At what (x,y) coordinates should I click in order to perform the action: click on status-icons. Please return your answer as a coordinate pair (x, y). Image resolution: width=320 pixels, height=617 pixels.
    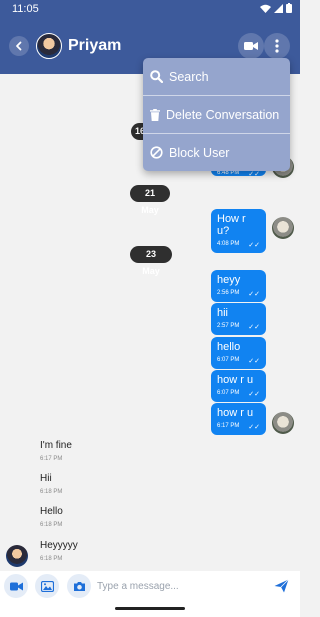
    Looking at the image, I should click on (276, 8).